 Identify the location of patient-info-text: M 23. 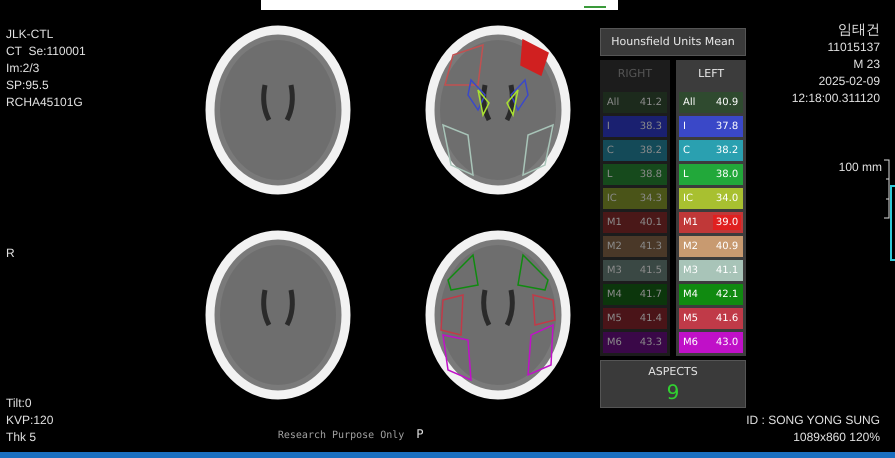
(866, 64).